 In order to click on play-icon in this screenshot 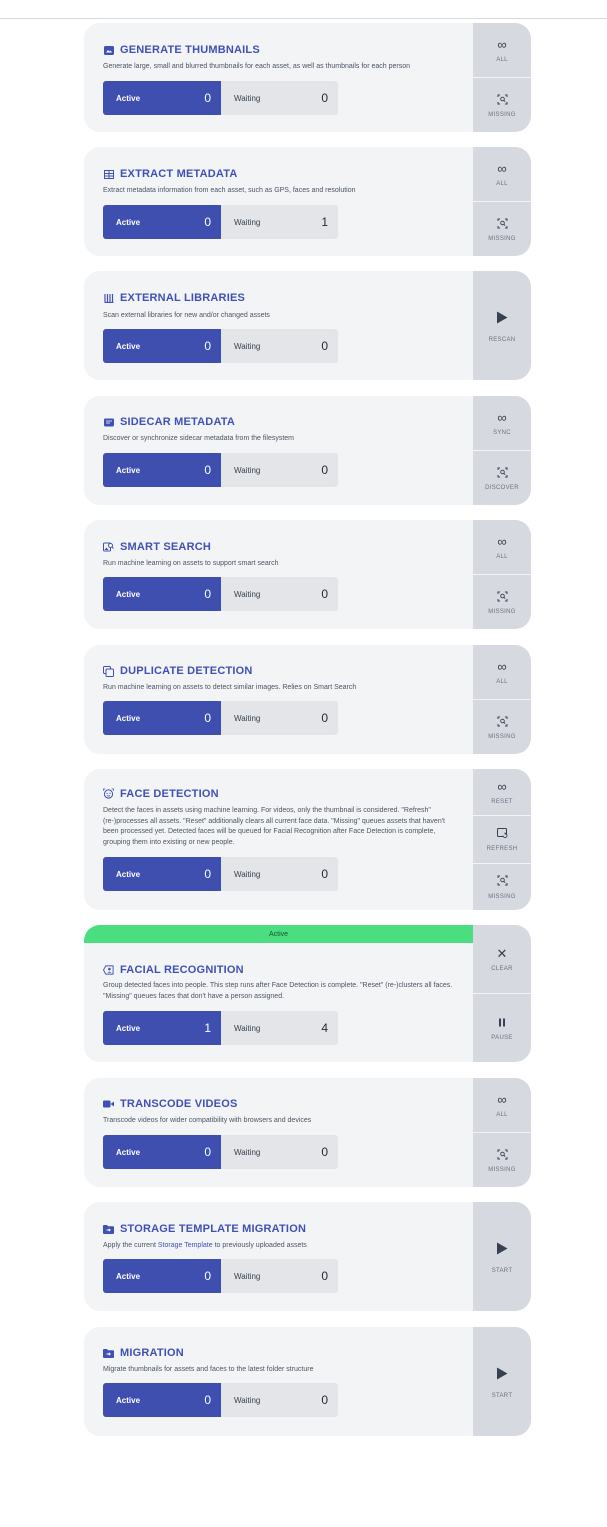, I will do `click(502, 1249)`.